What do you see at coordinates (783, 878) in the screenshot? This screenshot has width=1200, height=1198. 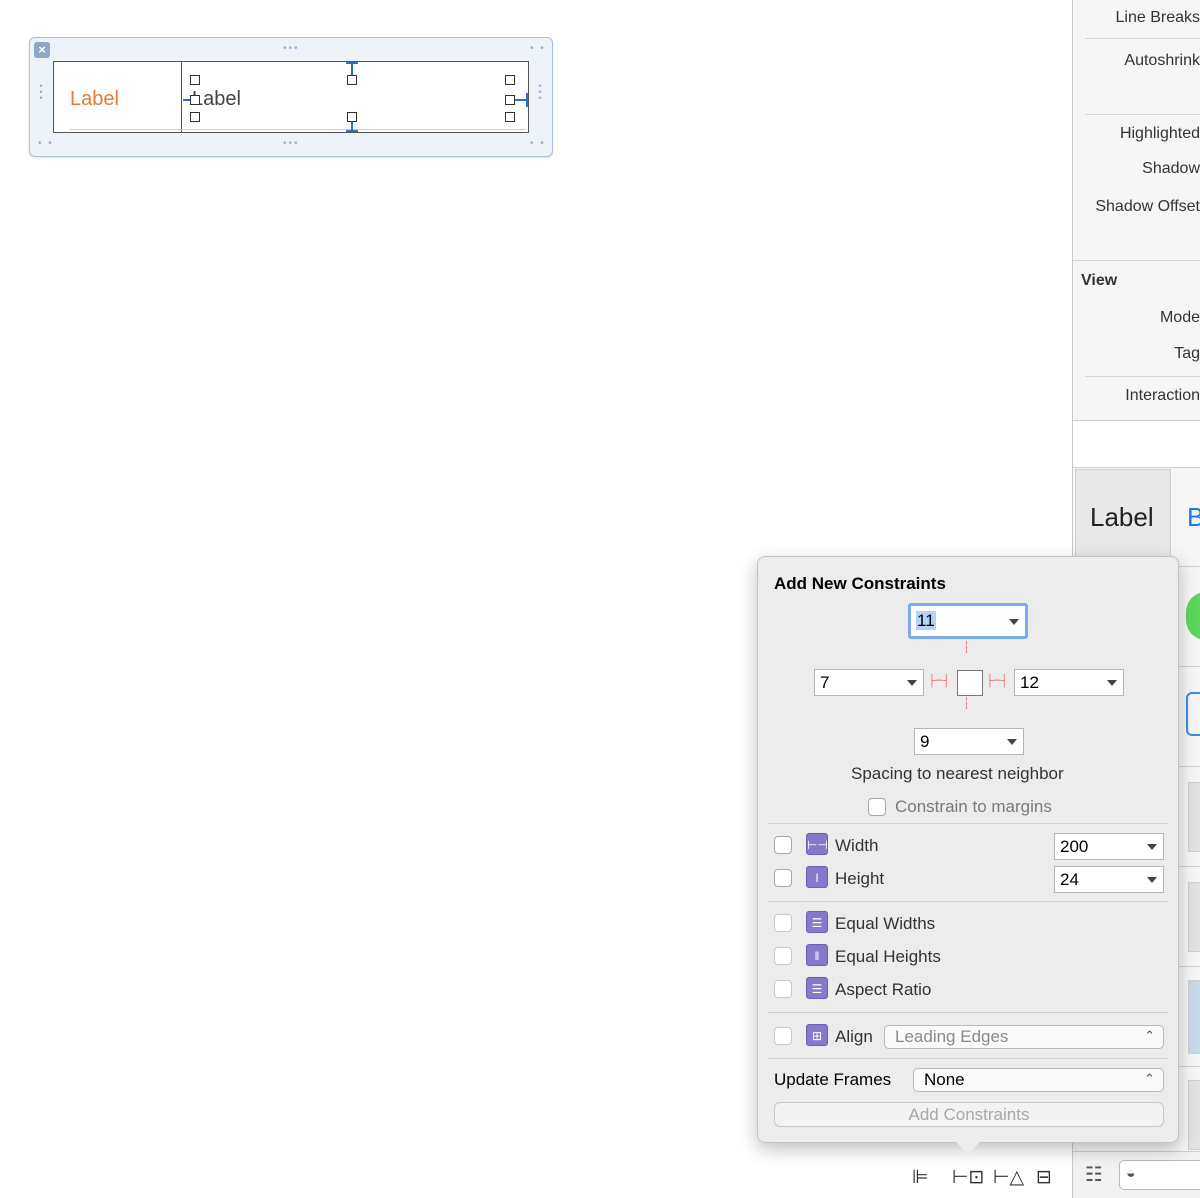 I see `height-checkbox` at bounding box center [783, 878].